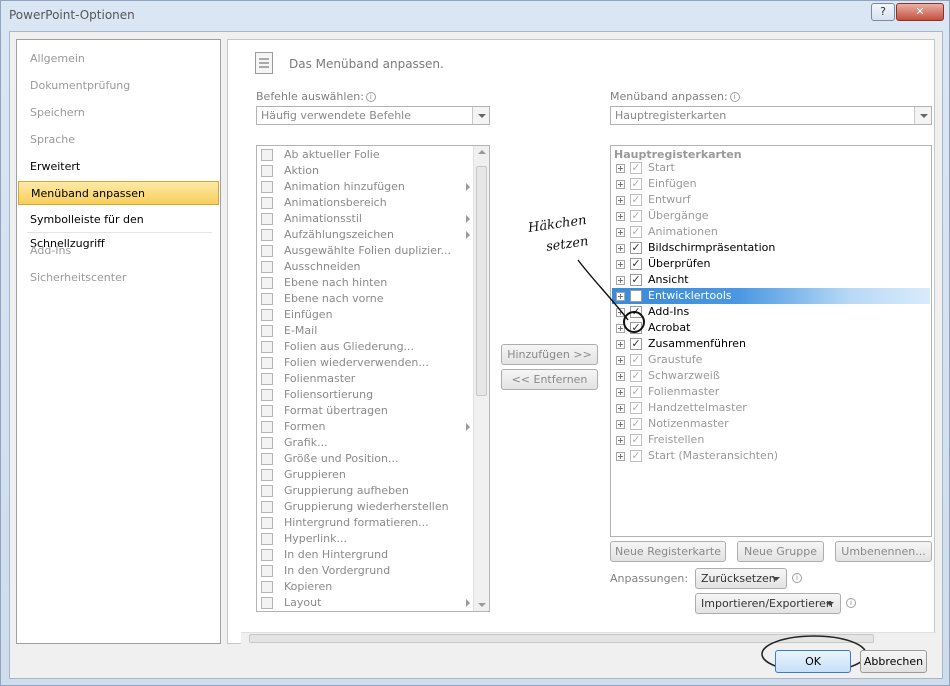 The width and height of the screenshot is (950, 686). What do you see at coordinates (549, 354) in the screenshot?
I see `add-button: Hinzufügen >>` at bounding box center [549, 354].